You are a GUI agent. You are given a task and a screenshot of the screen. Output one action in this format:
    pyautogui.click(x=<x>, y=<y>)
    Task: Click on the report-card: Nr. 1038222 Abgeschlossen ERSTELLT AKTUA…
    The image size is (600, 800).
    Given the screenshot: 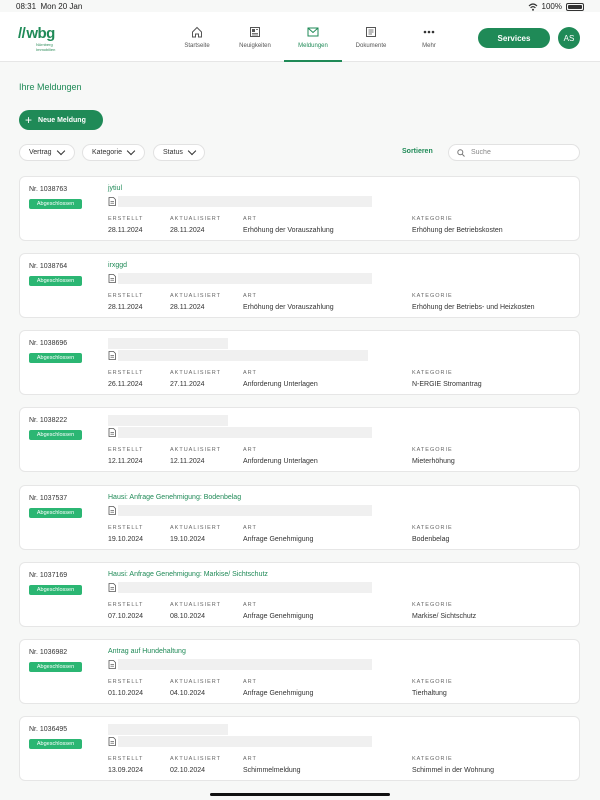 What is the action you would take?
    pyautogui.click(x=299, y=439)
    